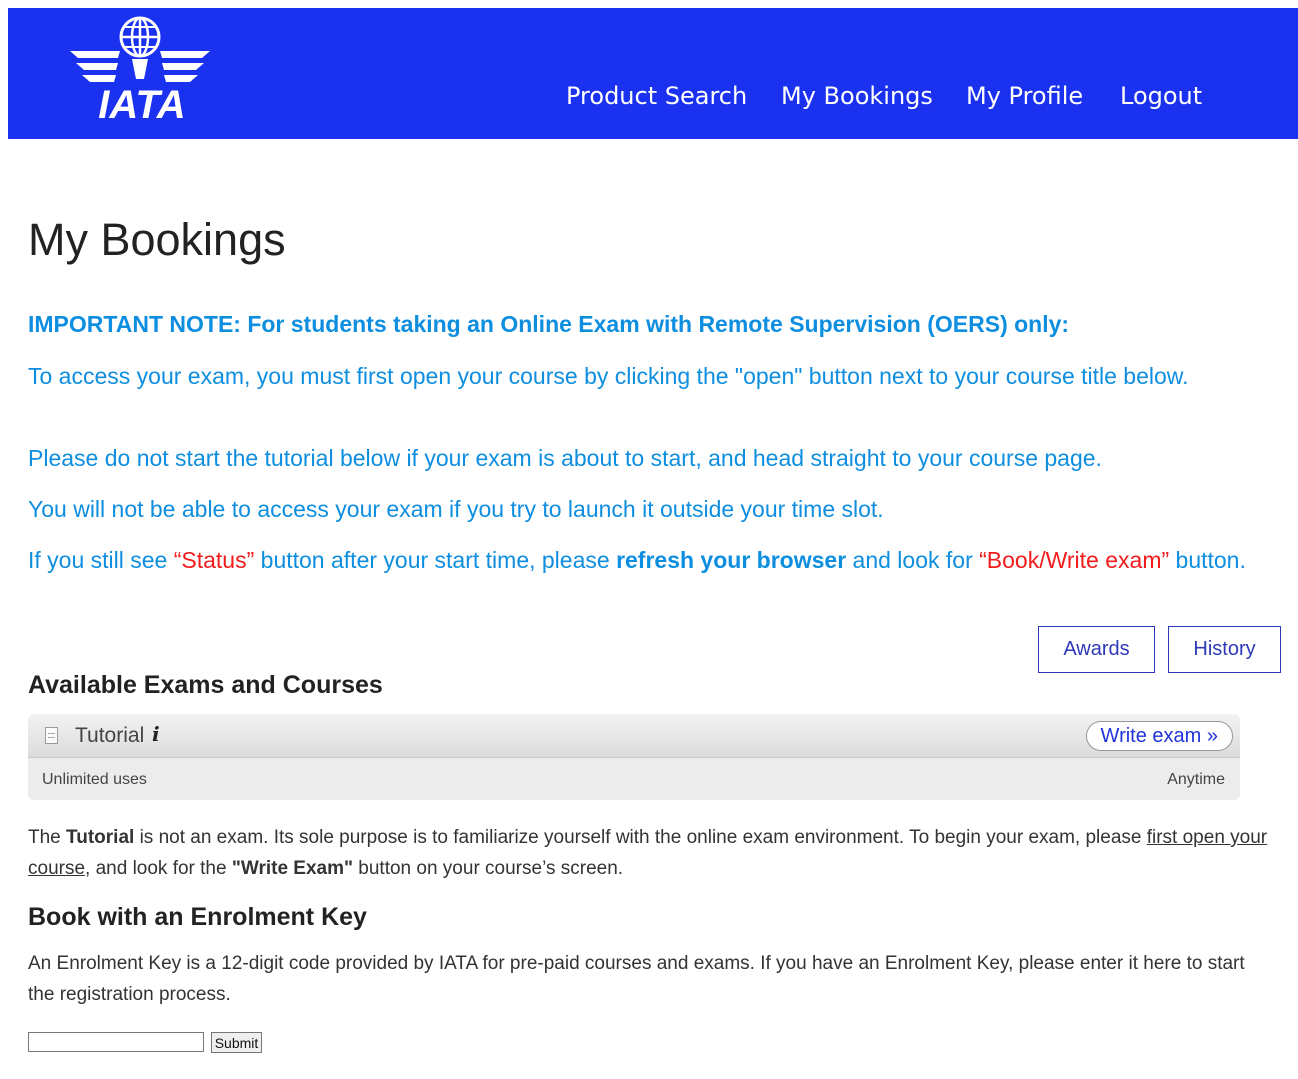 This screenshot has height=1079, width=1298. I want to click on nav-product-search: Product Search, so click(656, 96).